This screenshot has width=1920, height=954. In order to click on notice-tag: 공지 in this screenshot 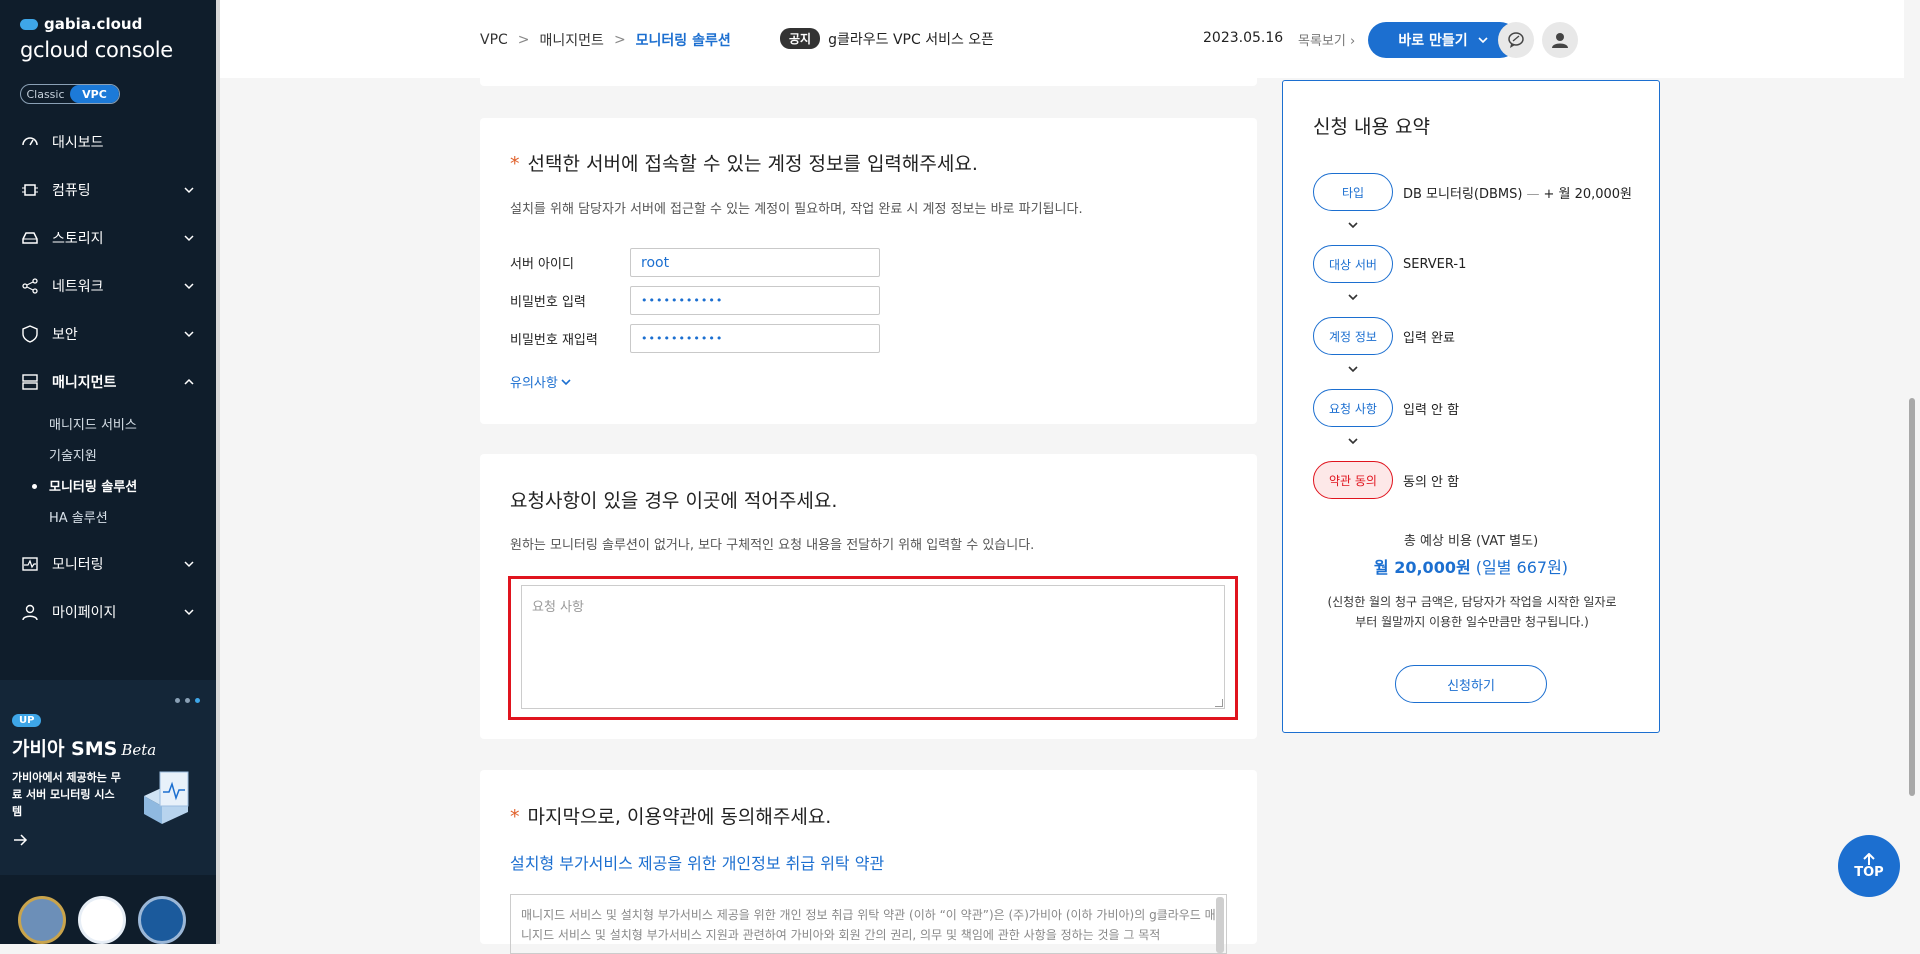, I will do `click(800, 38)`.